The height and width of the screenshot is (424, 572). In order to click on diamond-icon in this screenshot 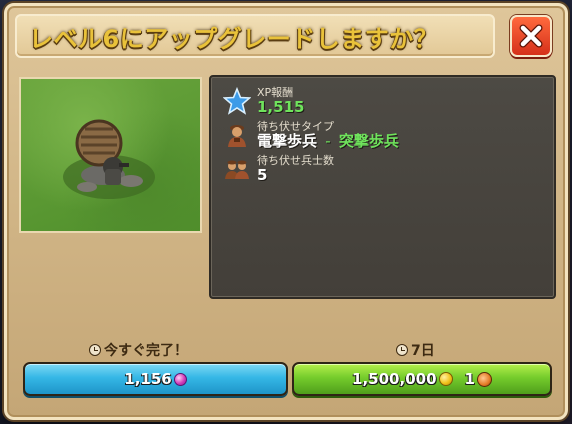, I will do `click(180, 379)`.